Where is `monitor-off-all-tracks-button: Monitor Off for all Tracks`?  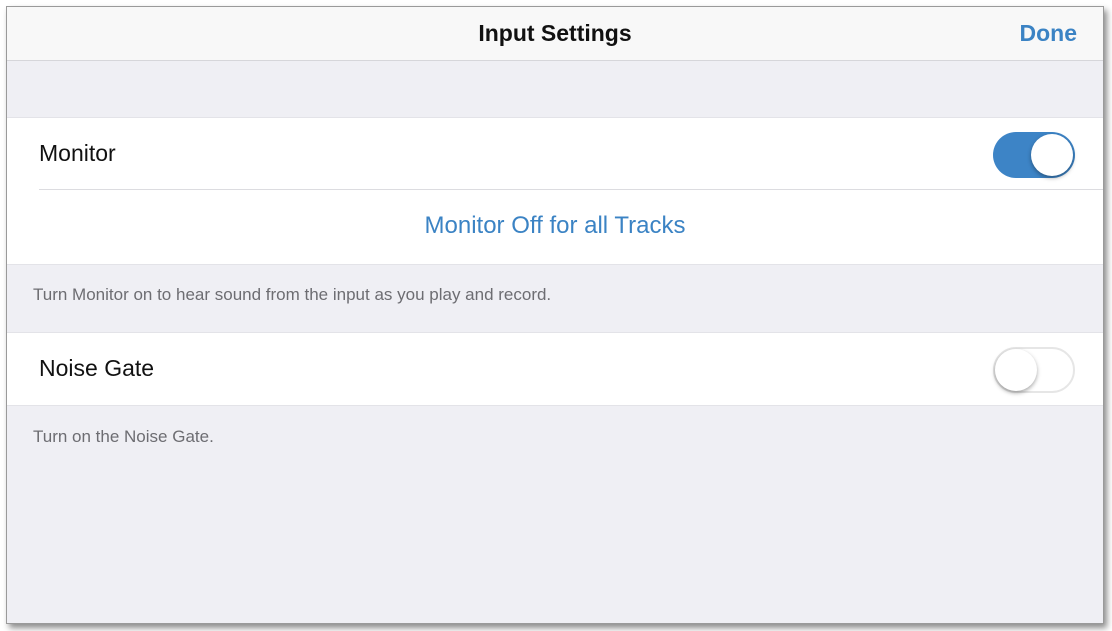 monitor-off-all-tracks-button: Monitor Off for all Tracks is located at coordinates (555, 226).